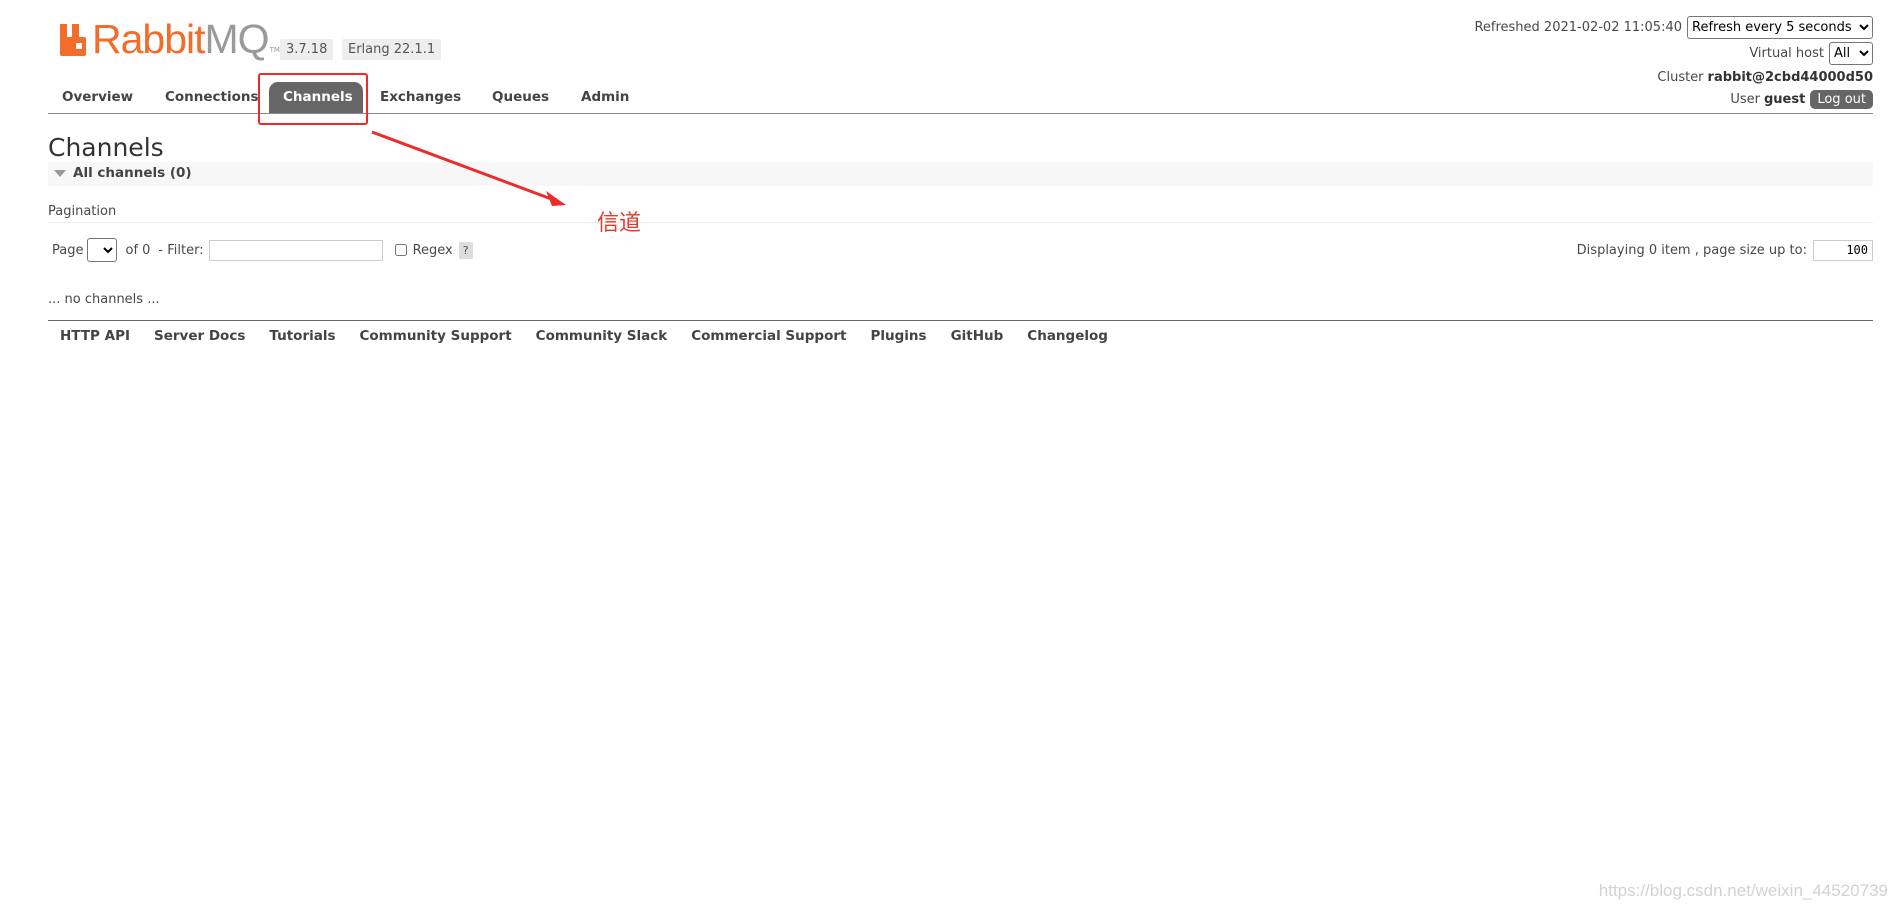 The height and width of the screenshot is (909, 1894). Describe the element at coordinates (432, 250) in the screenshot. I see `regex-label: Regex` at that location.